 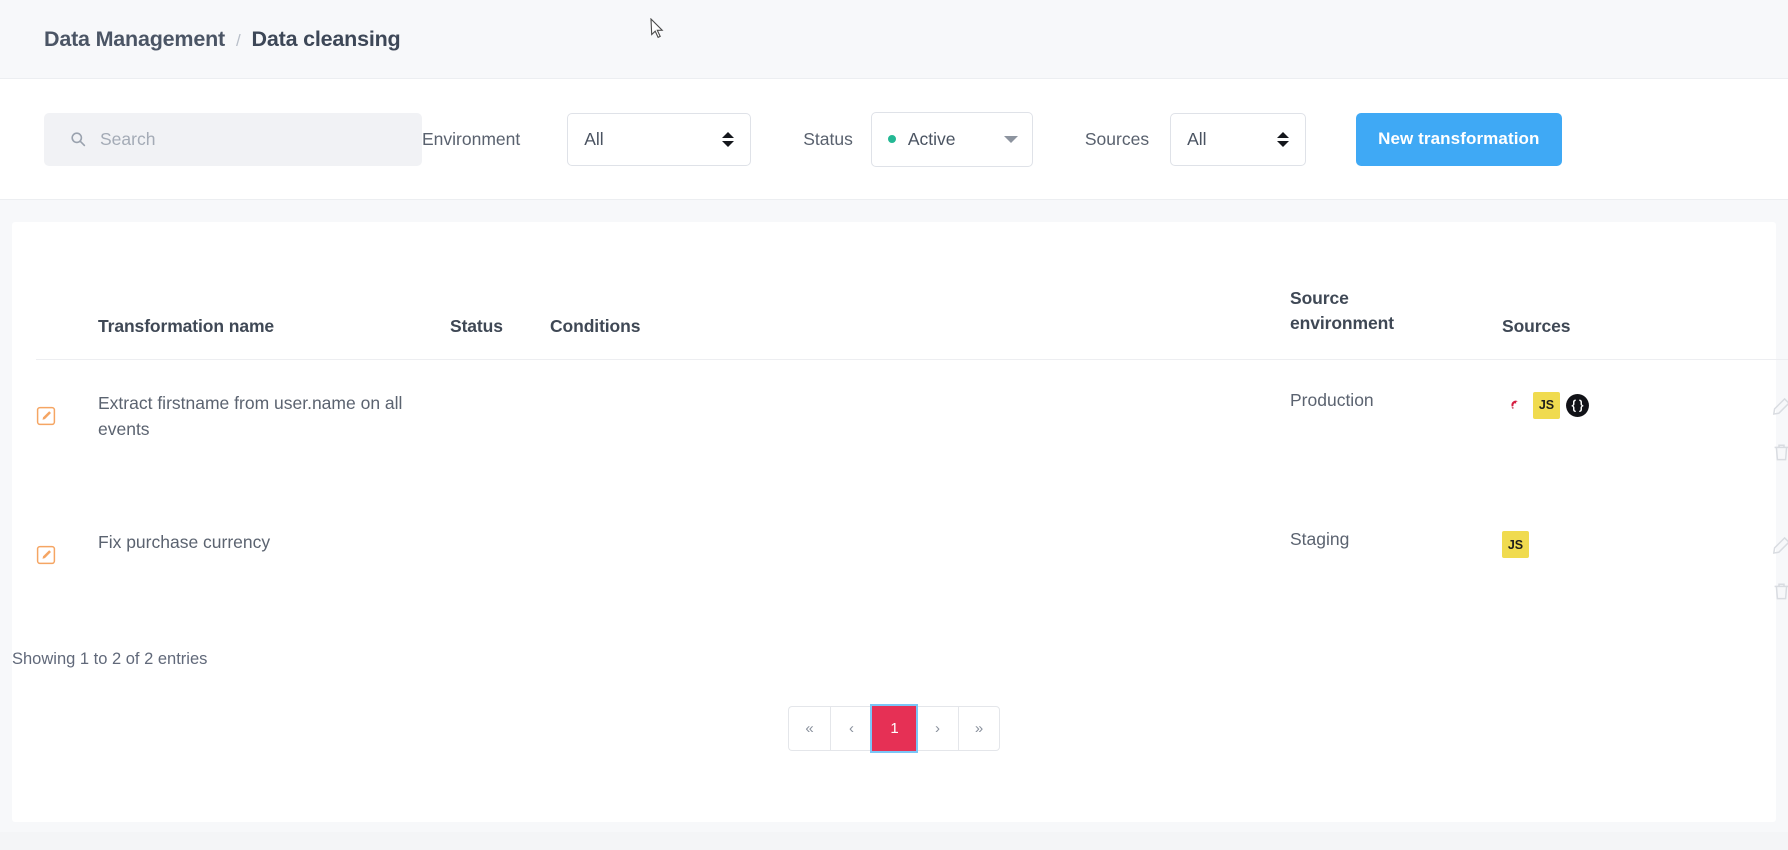 What do you see at coordinates (931, 138) in the screenshot?
I see `status-select-value: Active` at bounding box center [931, 138].